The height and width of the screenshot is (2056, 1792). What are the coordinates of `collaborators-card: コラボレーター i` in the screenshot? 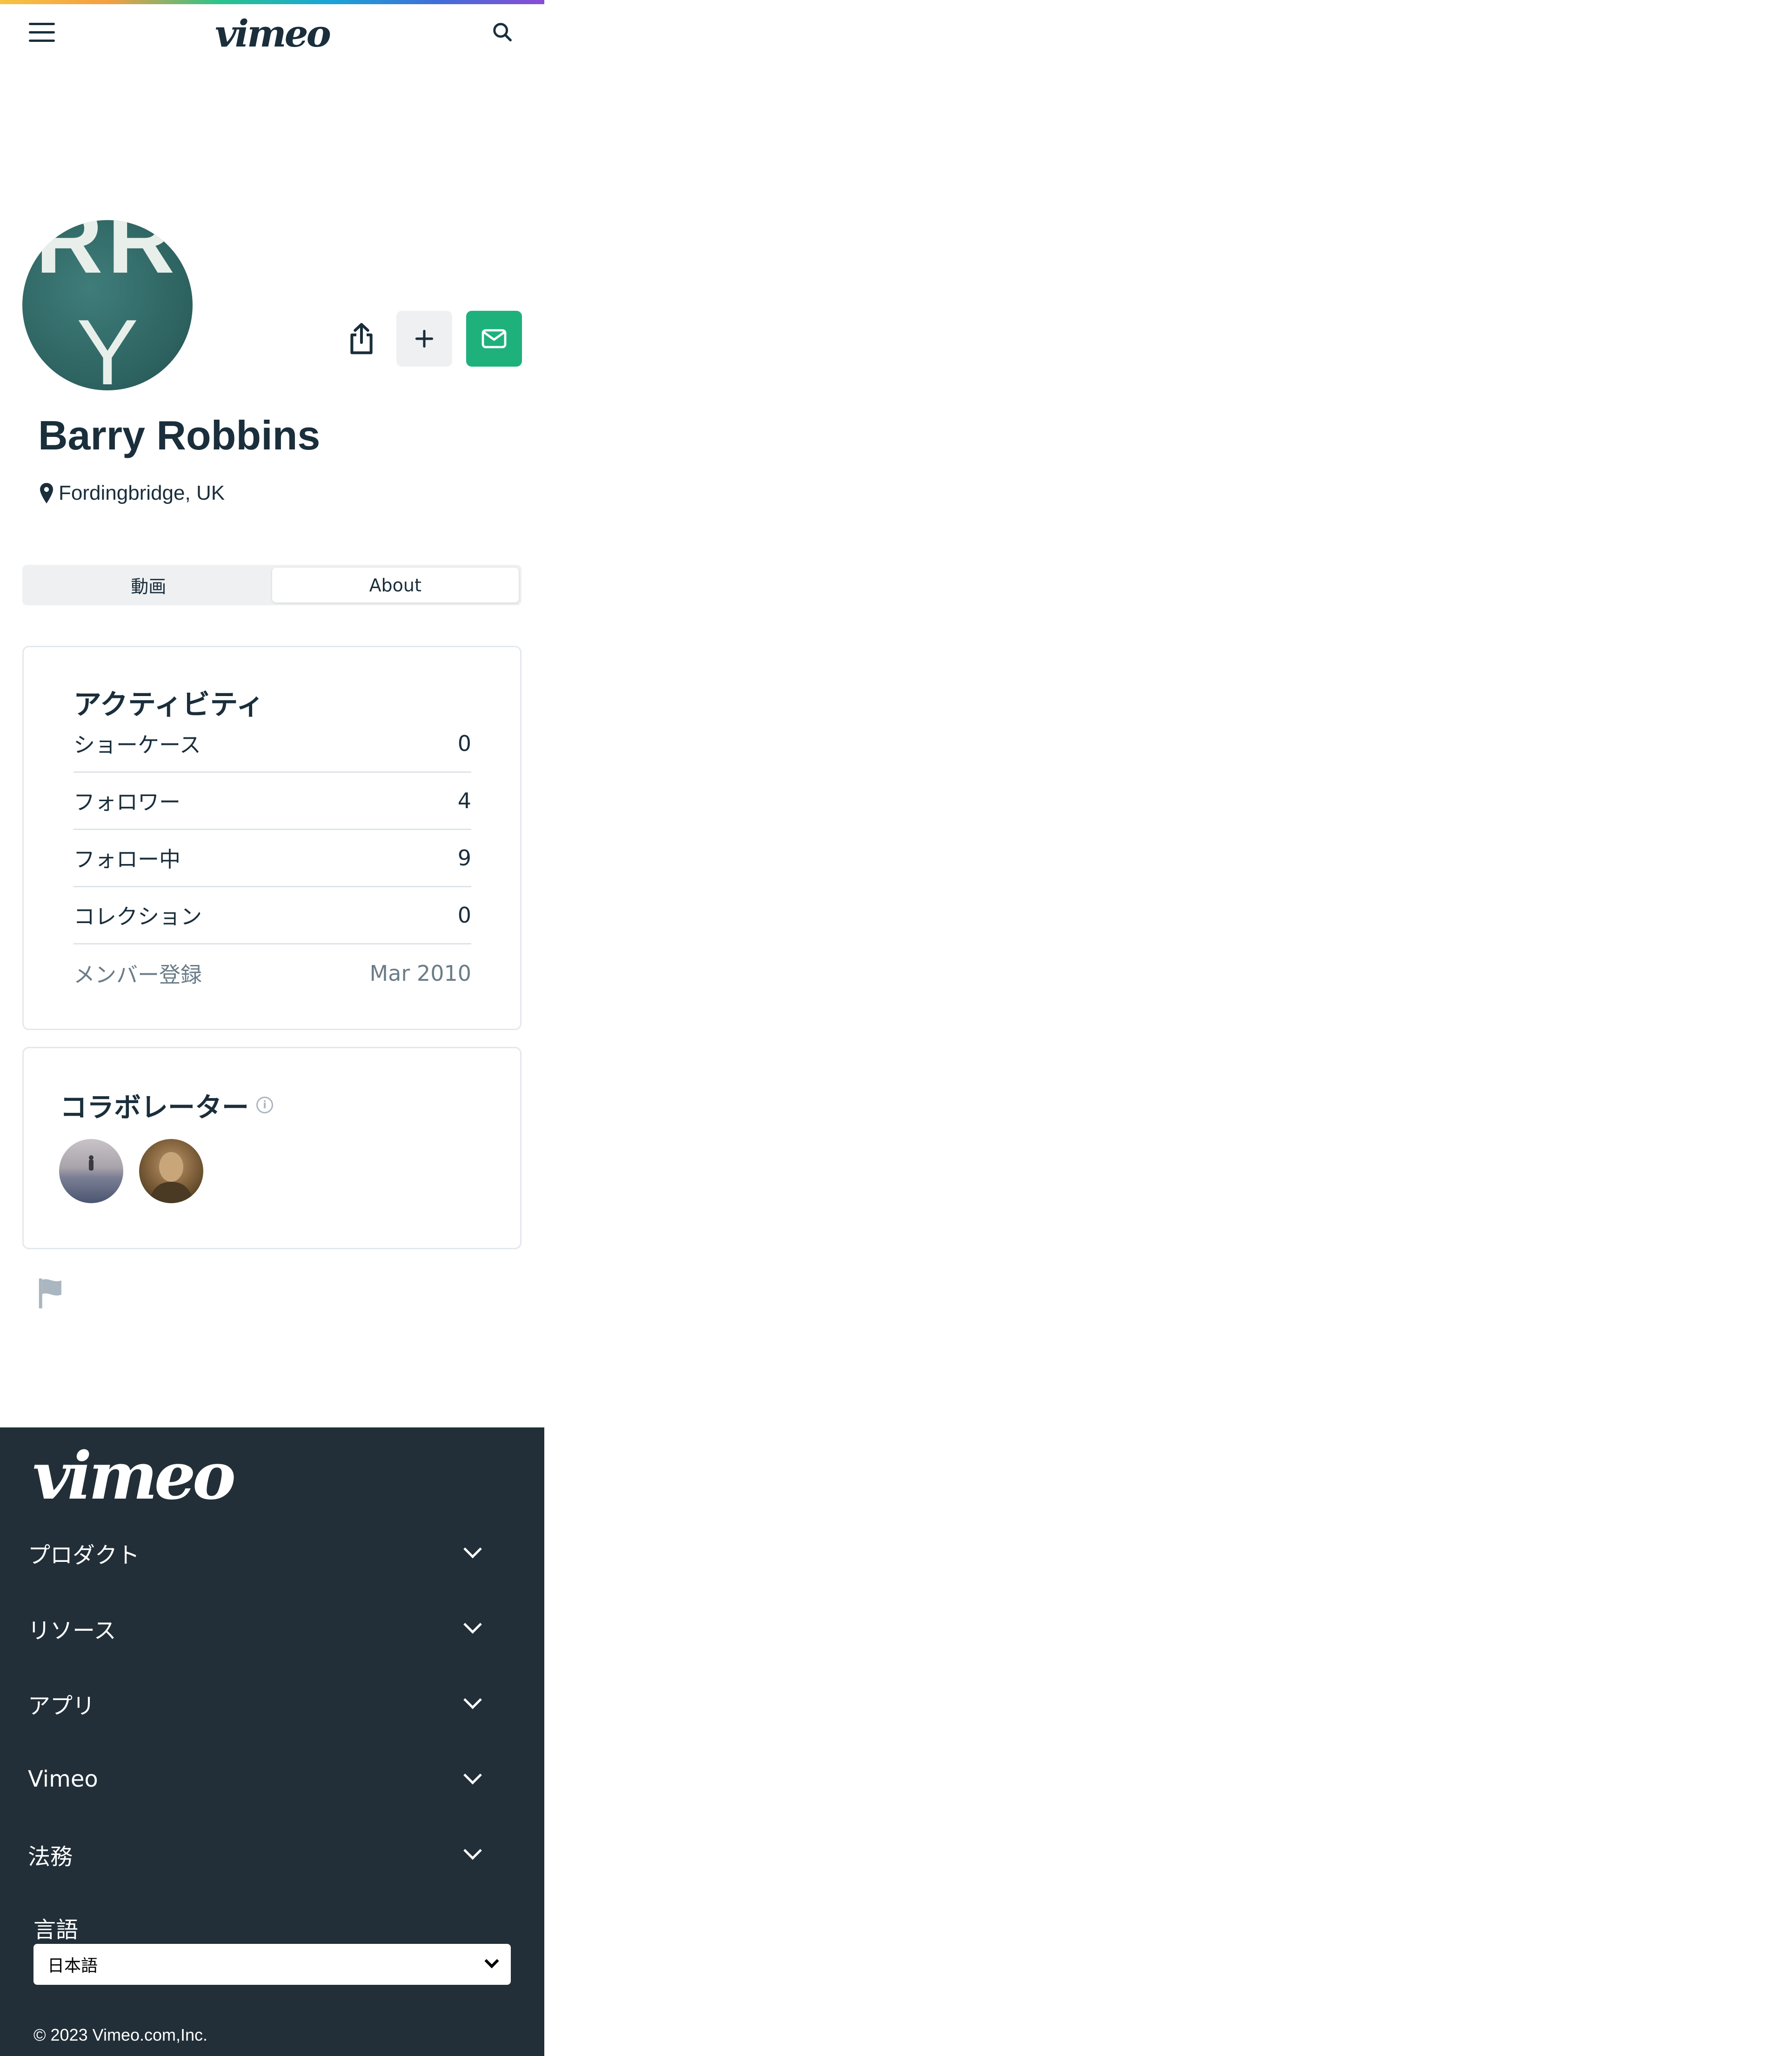 It's located at (272, 1148).